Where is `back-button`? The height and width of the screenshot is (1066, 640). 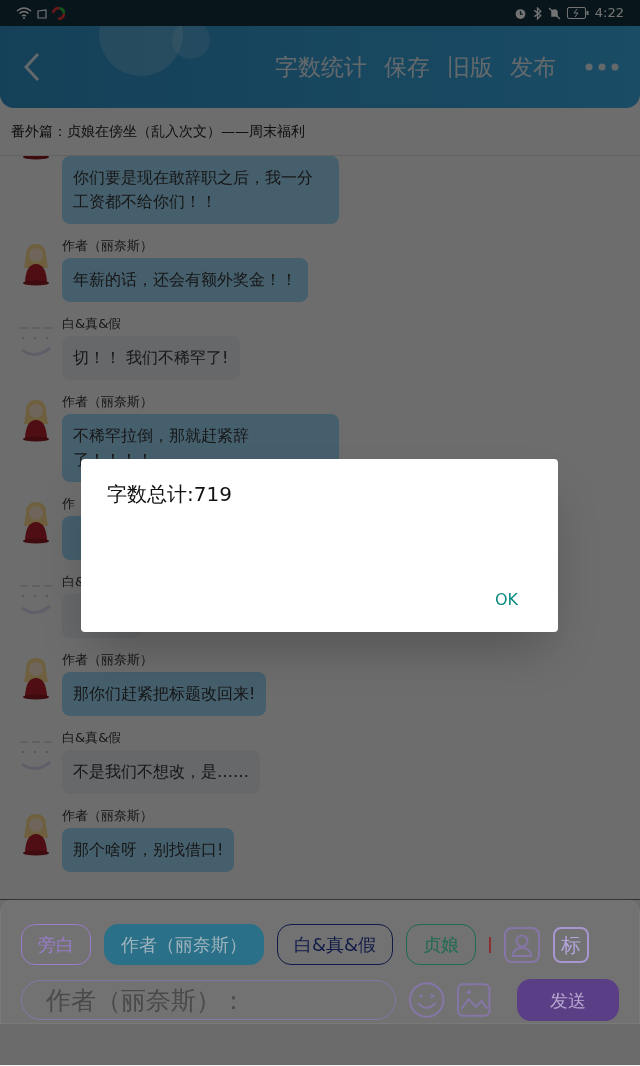 back-button is located at coordinates (32, 67).